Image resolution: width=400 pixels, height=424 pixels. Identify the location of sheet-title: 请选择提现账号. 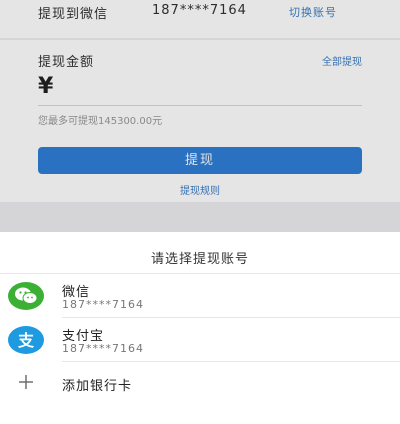
(199, 259).